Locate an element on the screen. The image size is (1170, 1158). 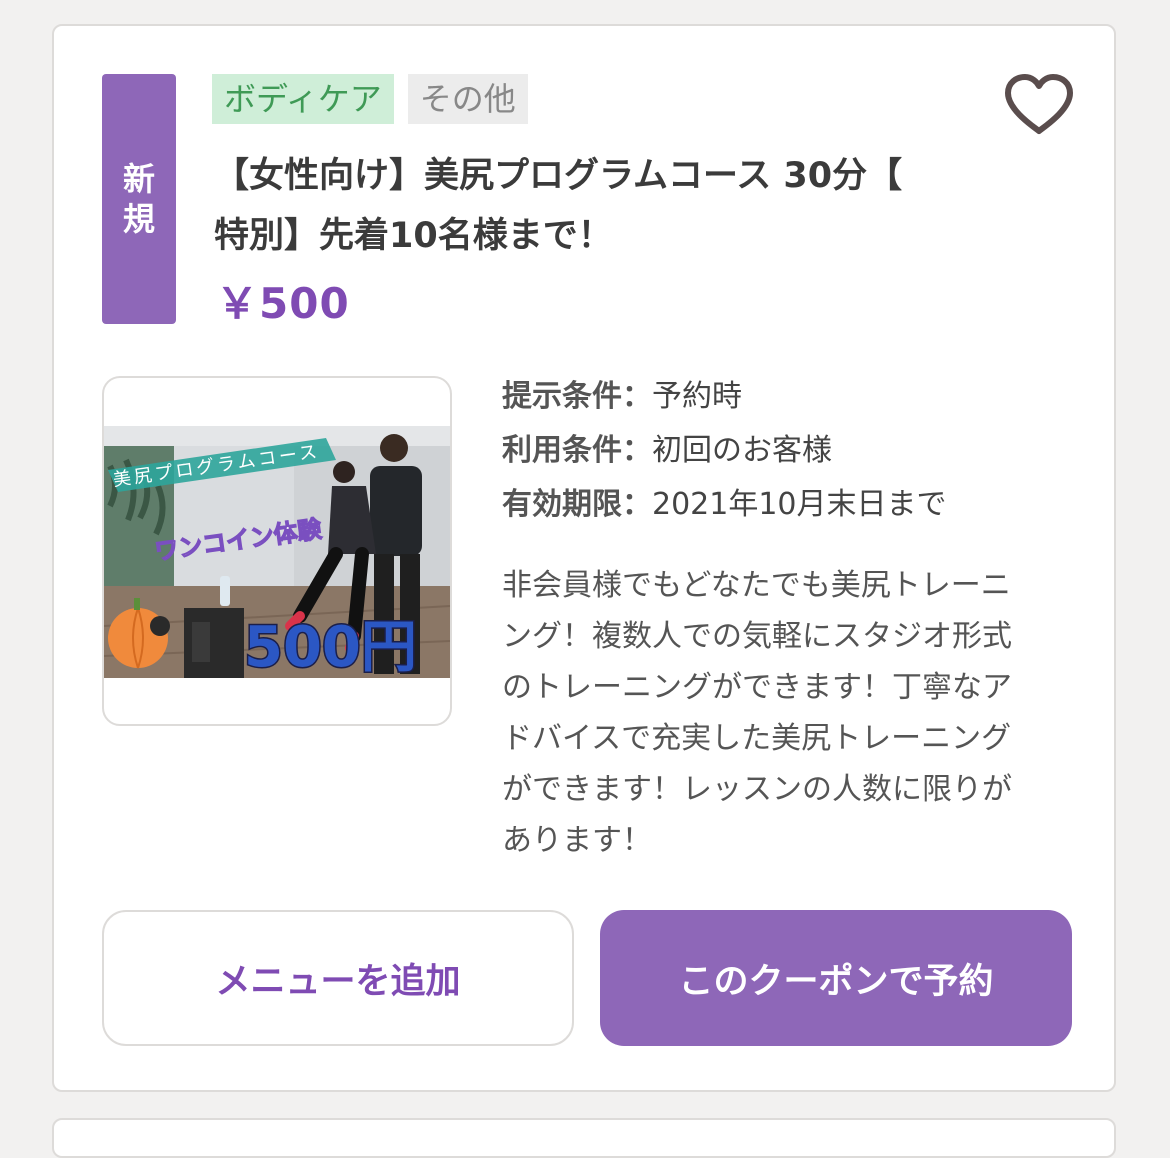
coupon-title-line-2: 特別】先着10名様まで！ is located at coordinates (413, 236).